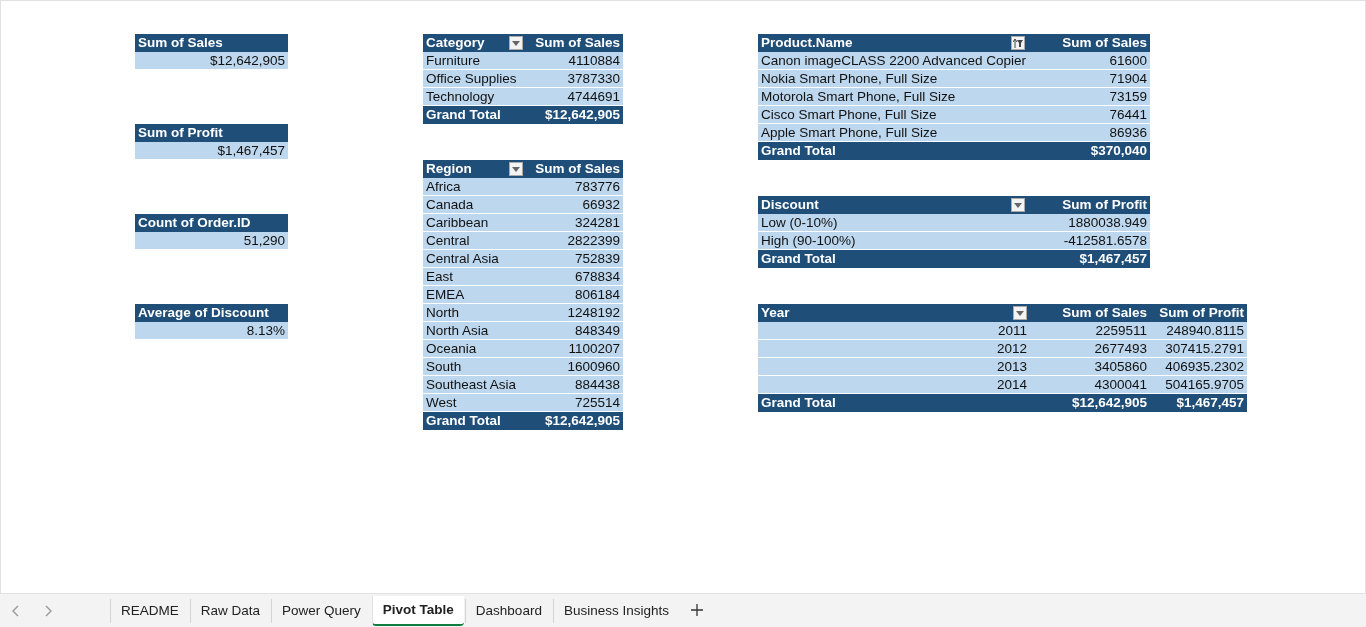  I want to click on table-cell: 71904, so click(1089, 79).